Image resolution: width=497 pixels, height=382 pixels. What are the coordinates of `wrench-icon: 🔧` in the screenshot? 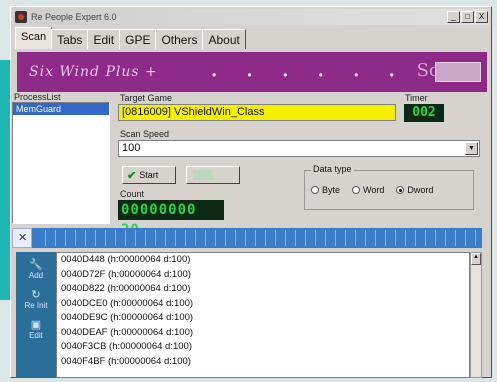 It's located at (36, 265).